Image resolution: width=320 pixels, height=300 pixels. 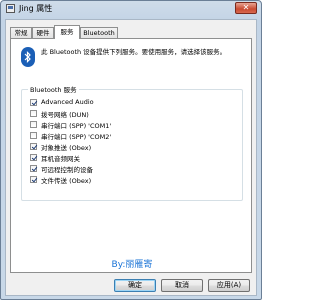 What do you see at coordinates (132, 265) in the screenshot?
I see `watermark-text: By:丽雁寄` at bounding box center [132, 265].